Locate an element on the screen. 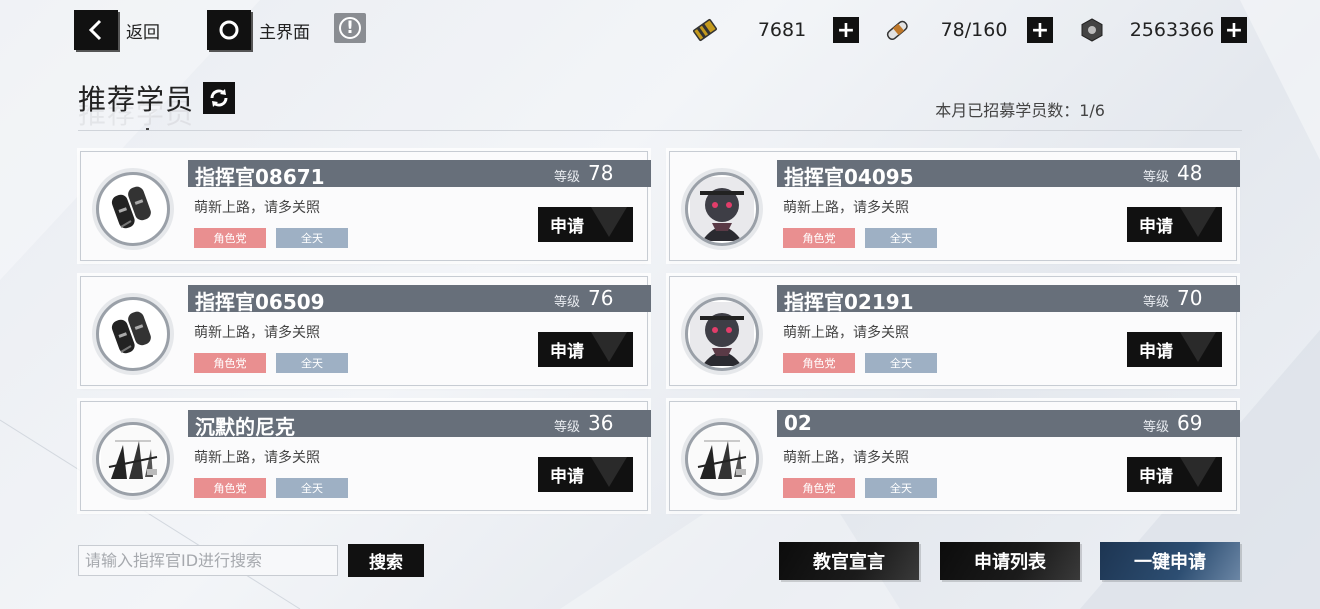 The height and width of the screenshot is (609, 1320). resource-battery: 7681 is located at coordinates (760, 30).